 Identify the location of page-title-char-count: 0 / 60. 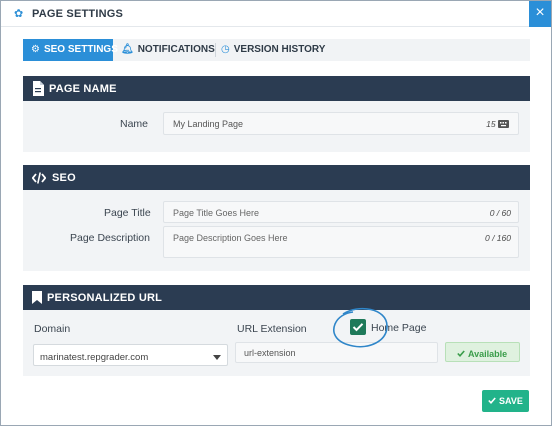
(500, 213).